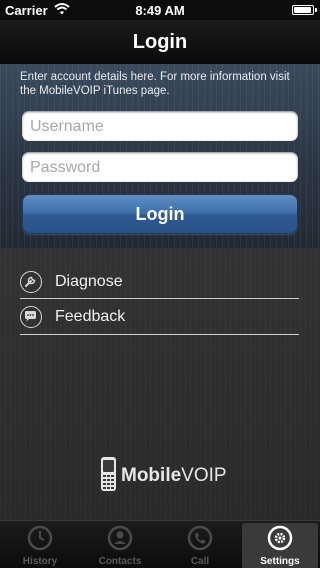 The width and height of the screenshot is (320, 568). What do you see at coordinates (120, 540) in the screenshot?
I see `person-icon` at bounding box center [120, 540].